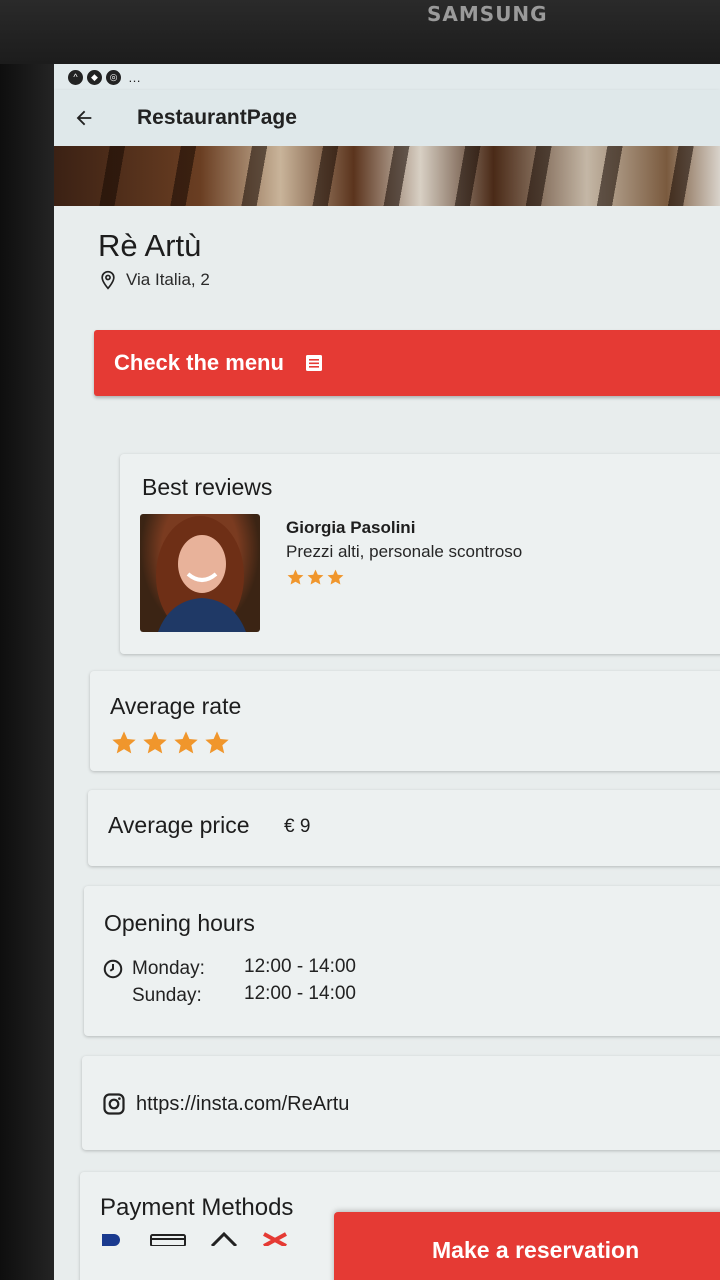 This screenshot has height=1280, width=720. I want to click on menu-list-icon, so click(313, 363).